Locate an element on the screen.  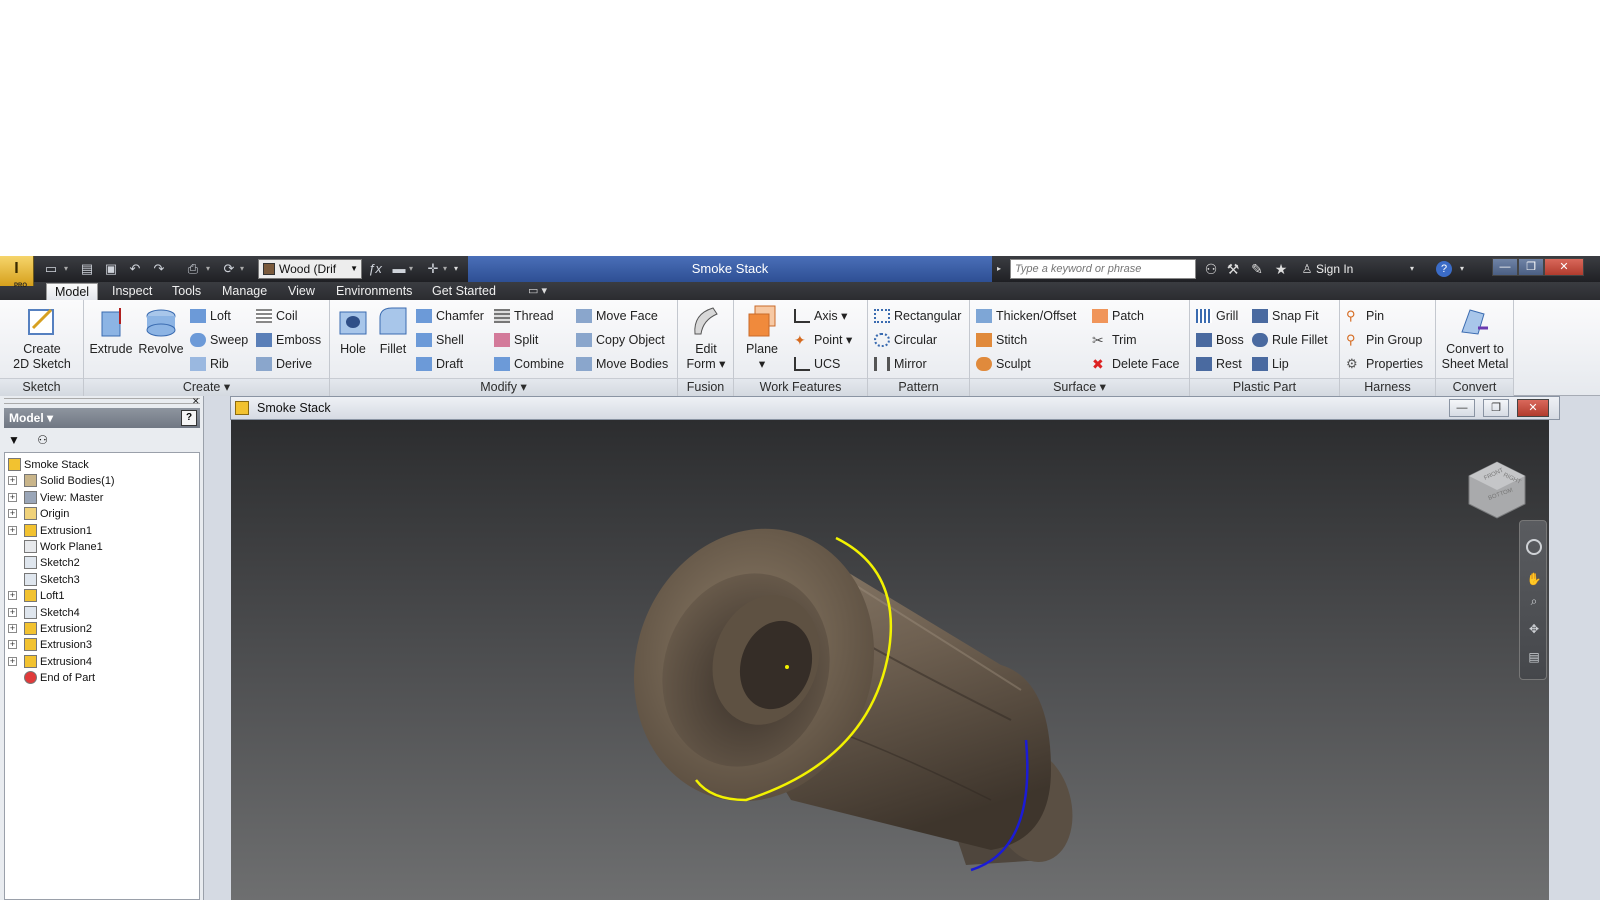
derive-button: Derive is located at coordinates (284, 364).